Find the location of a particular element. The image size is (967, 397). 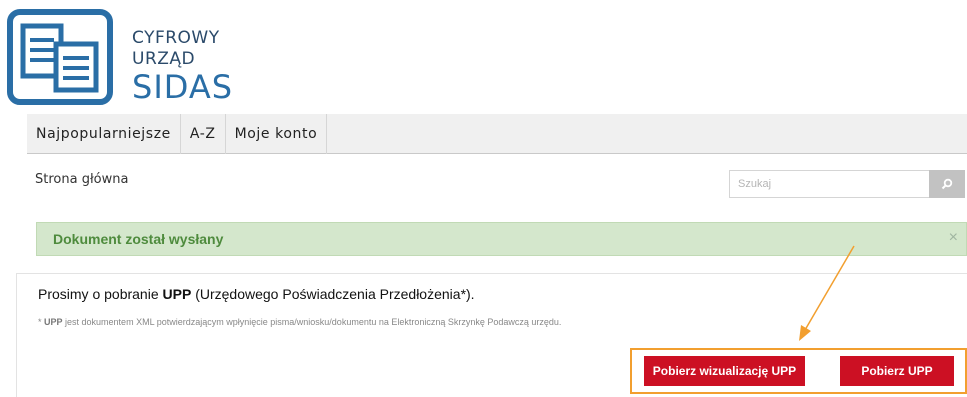

message-text-before: Prosimy o pobranie is located at coordinates (100, 294).